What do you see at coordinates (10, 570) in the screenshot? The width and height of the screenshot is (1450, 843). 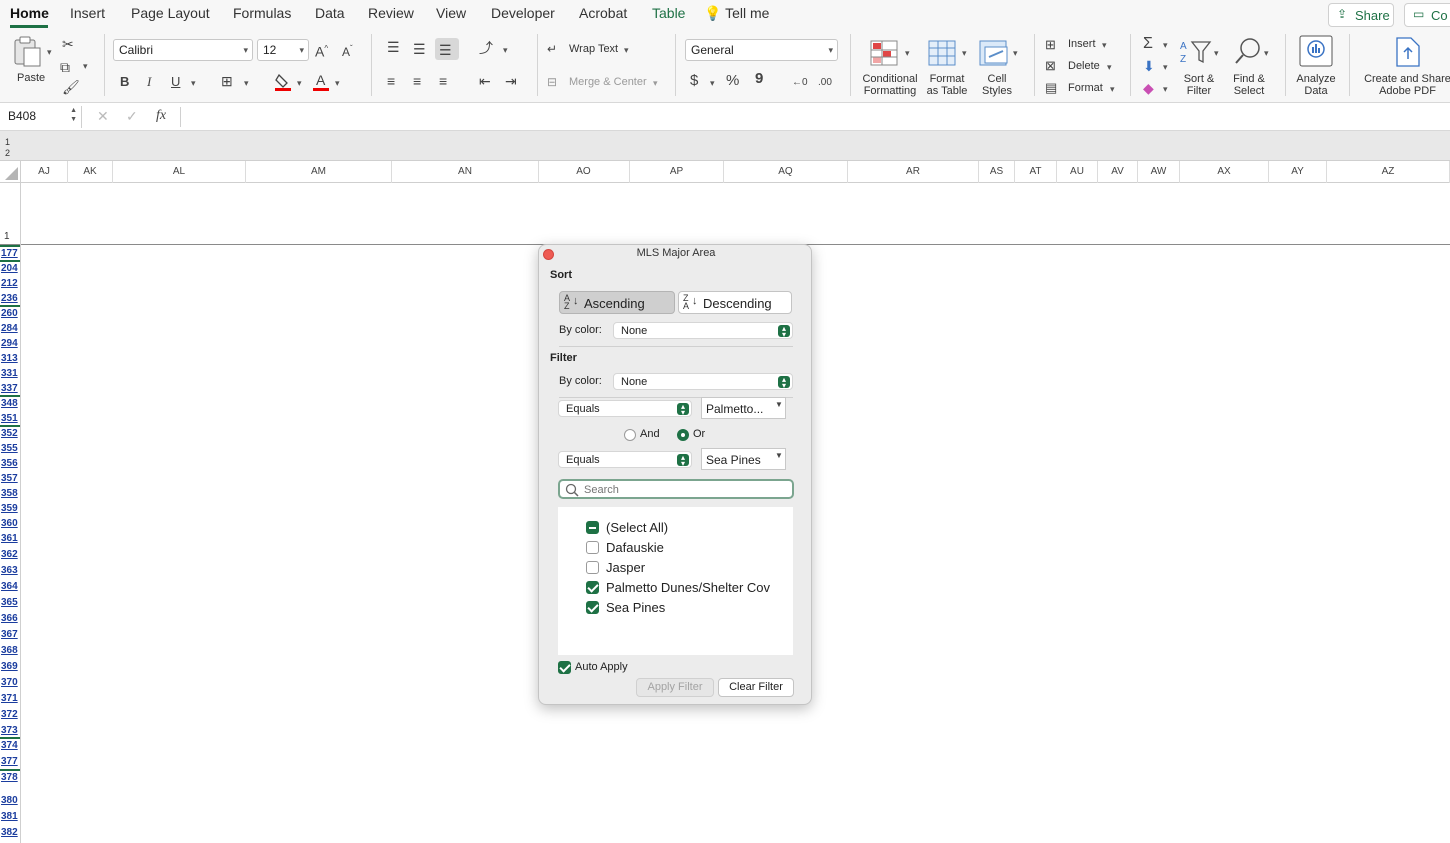 I see `row-header-363: 363` at bounding box center [10, 570].